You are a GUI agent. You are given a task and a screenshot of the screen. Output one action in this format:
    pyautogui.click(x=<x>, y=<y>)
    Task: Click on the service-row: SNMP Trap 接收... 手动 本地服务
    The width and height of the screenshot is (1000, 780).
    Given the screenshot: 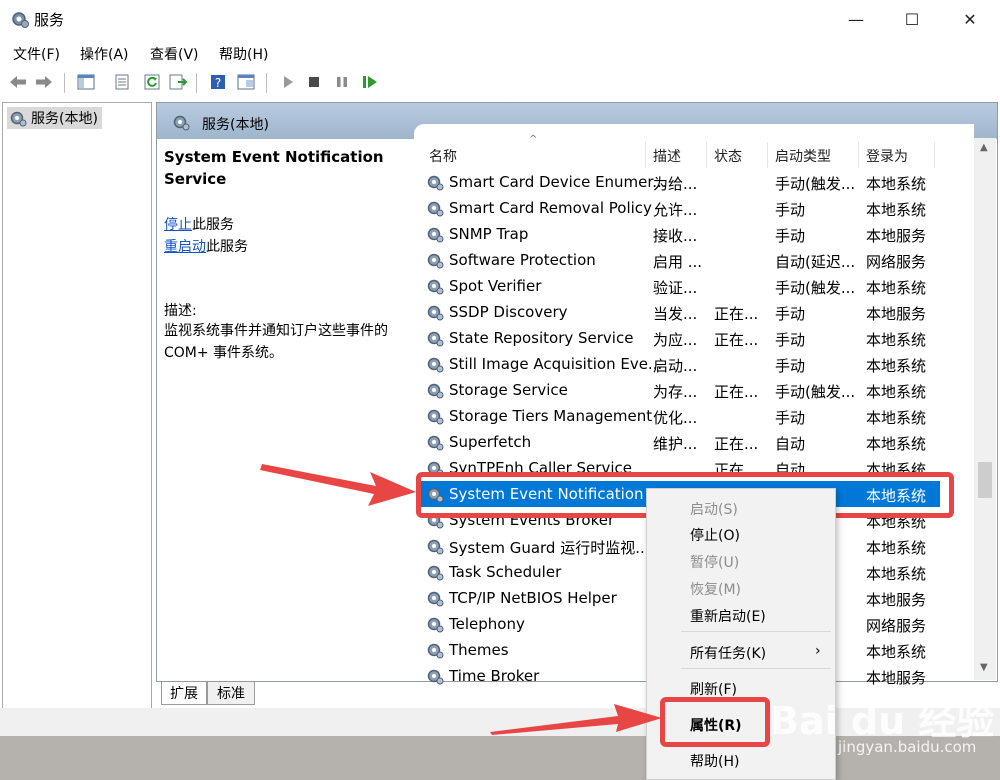 What is the action you would take?
    pyautogui.click(x=680, y=234)
    